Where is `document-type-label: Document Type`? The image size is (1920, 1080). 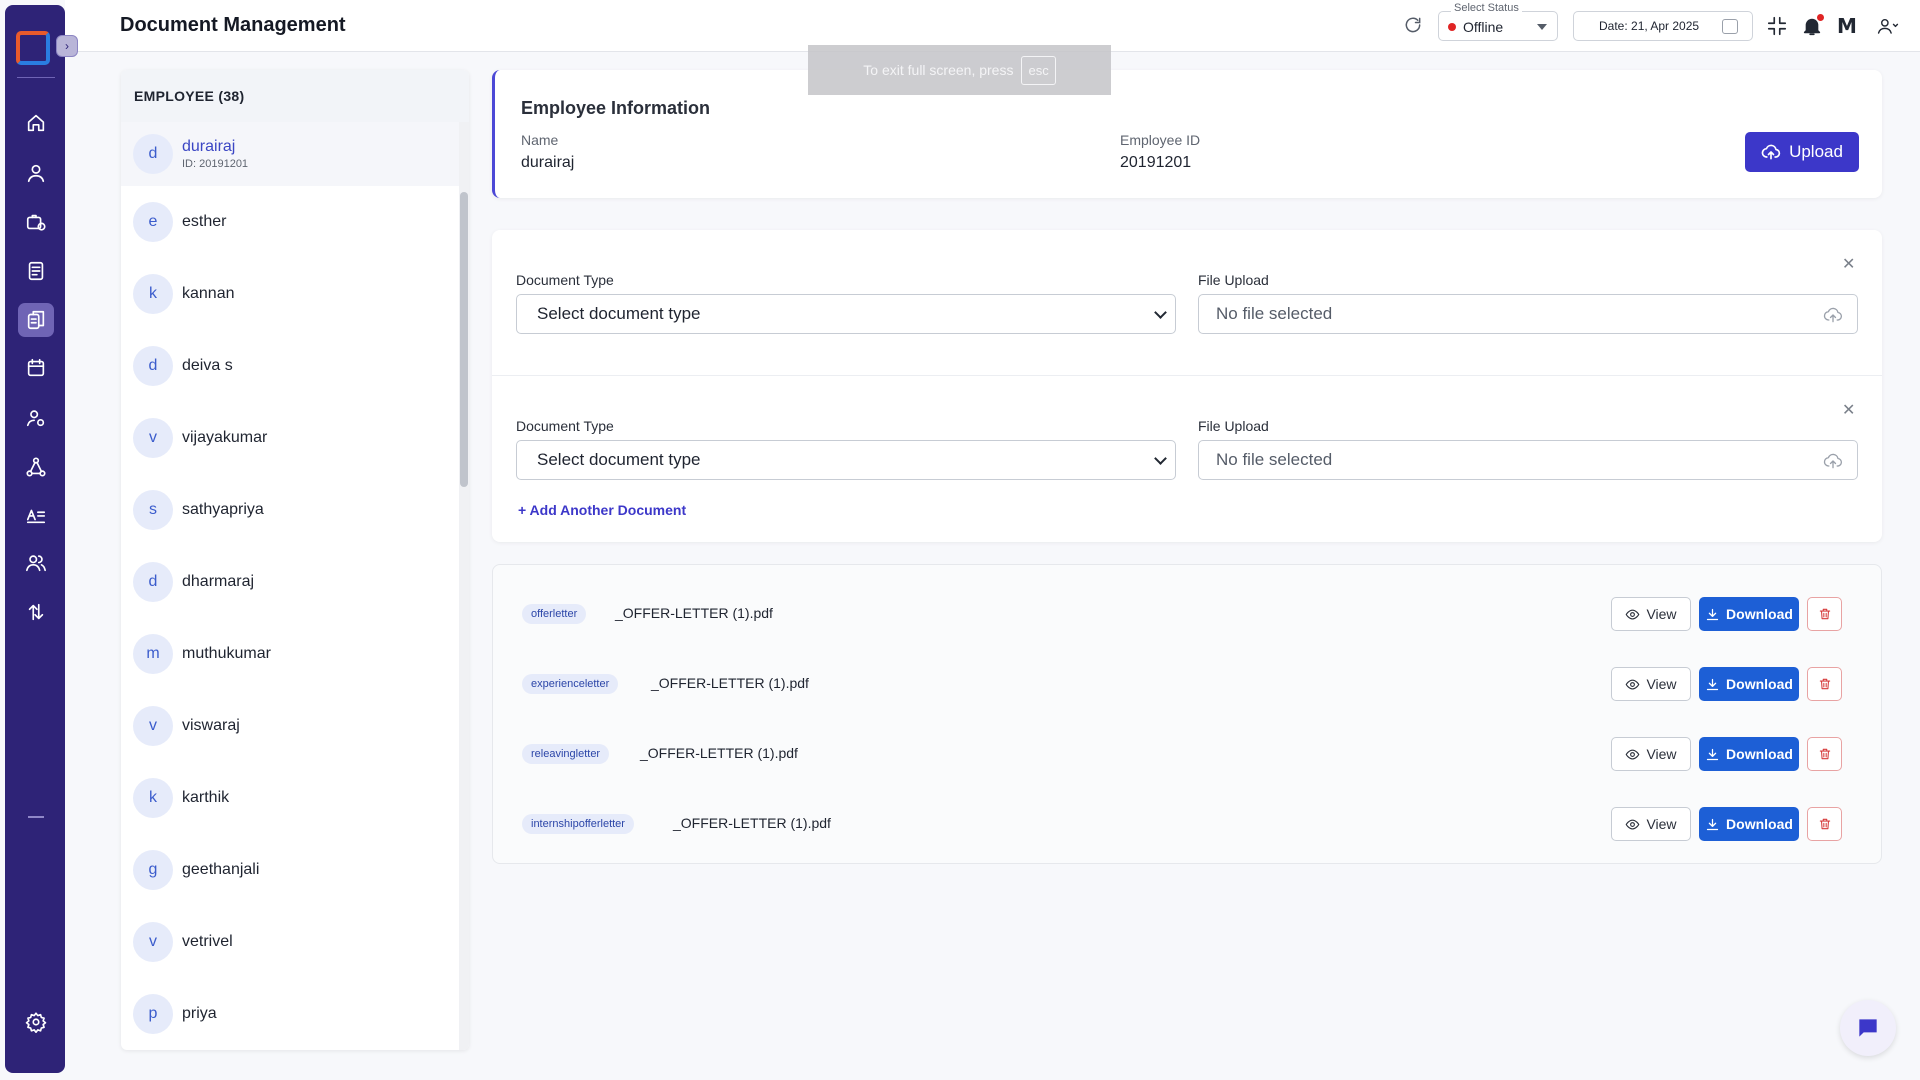
document-type-label: Document Type is located at coordinates (565, 280).